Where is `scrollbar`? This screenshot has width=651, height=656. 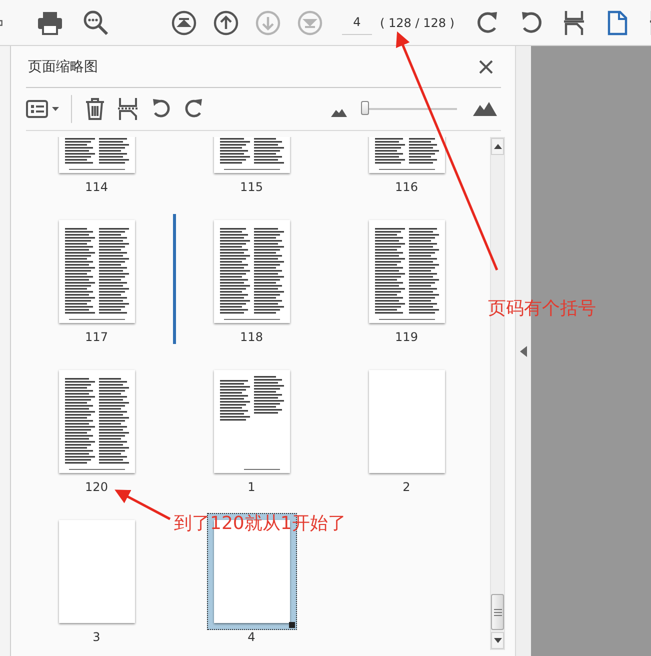 scrollbar is located at coordinates (497, 393).